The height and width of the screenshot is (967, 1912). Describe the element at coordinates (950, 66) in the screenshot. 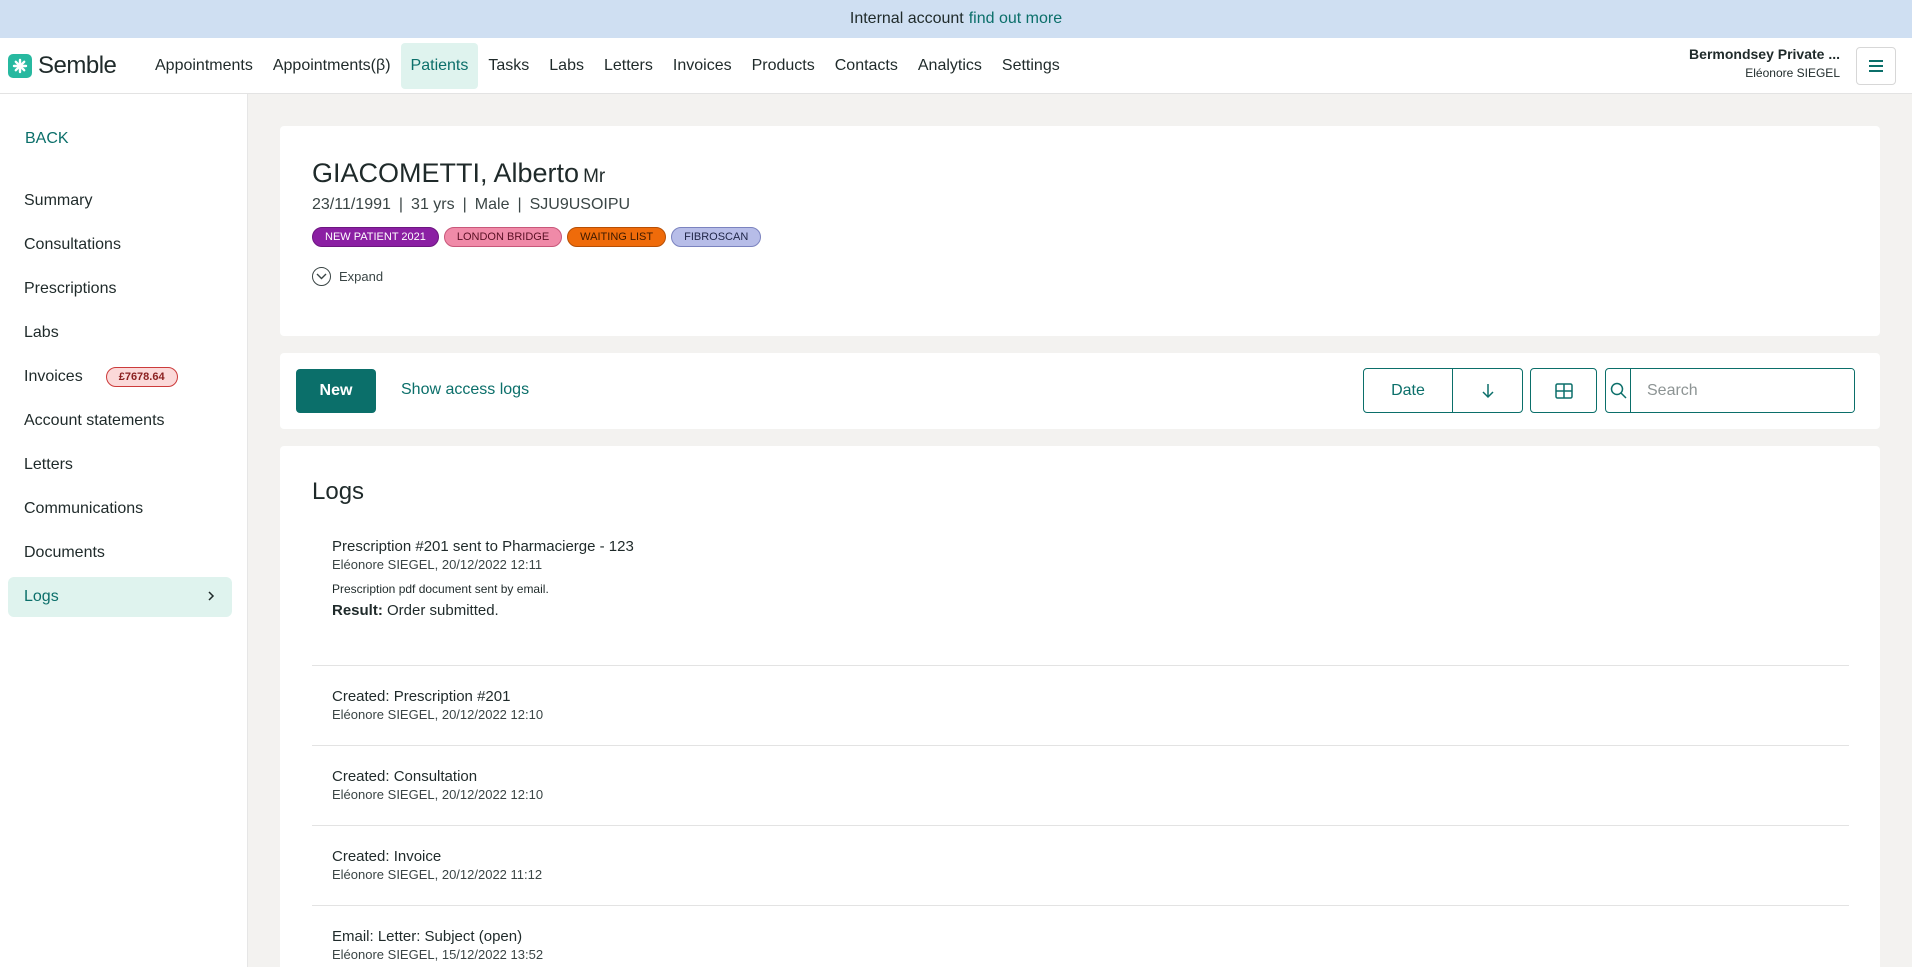

I see `nav-analytics: Analytics` at that location.